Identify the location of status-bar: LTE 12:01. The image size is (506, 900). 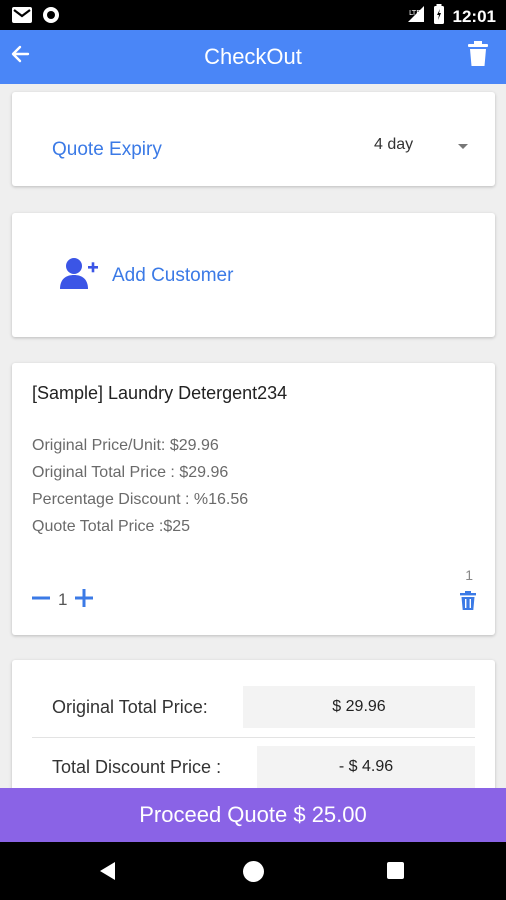
(253, 15).